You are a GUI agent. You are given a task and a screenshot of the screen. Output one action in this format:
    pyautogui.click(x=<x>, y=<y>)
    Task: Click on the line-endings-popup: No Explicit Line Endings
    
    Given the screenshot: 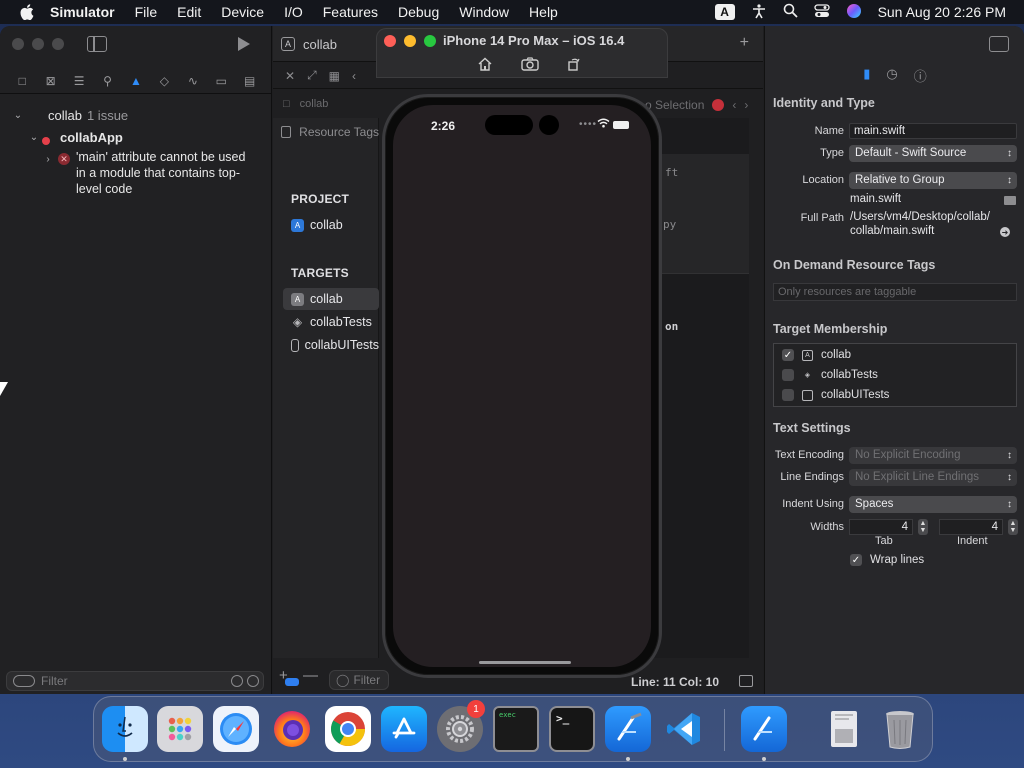 What is the action you would take?
    pyautogui.click(x=933, y=477)
    